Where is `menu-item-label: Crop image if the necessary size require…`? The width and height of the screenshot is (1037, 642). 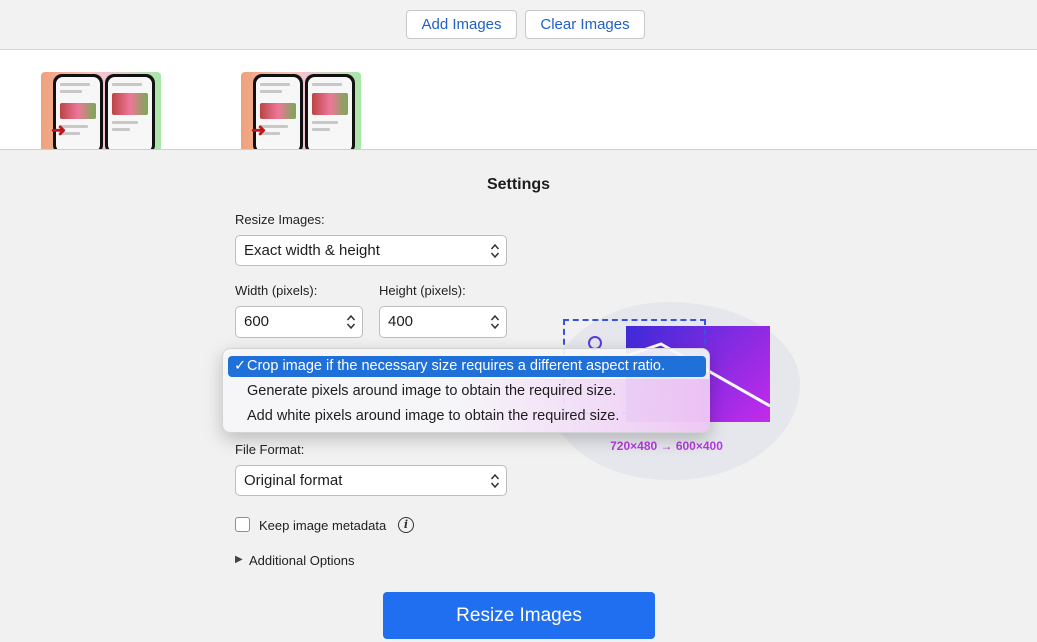 menu-item-label: Crop image if the necessary size require… is located at coordinates (456, 366).